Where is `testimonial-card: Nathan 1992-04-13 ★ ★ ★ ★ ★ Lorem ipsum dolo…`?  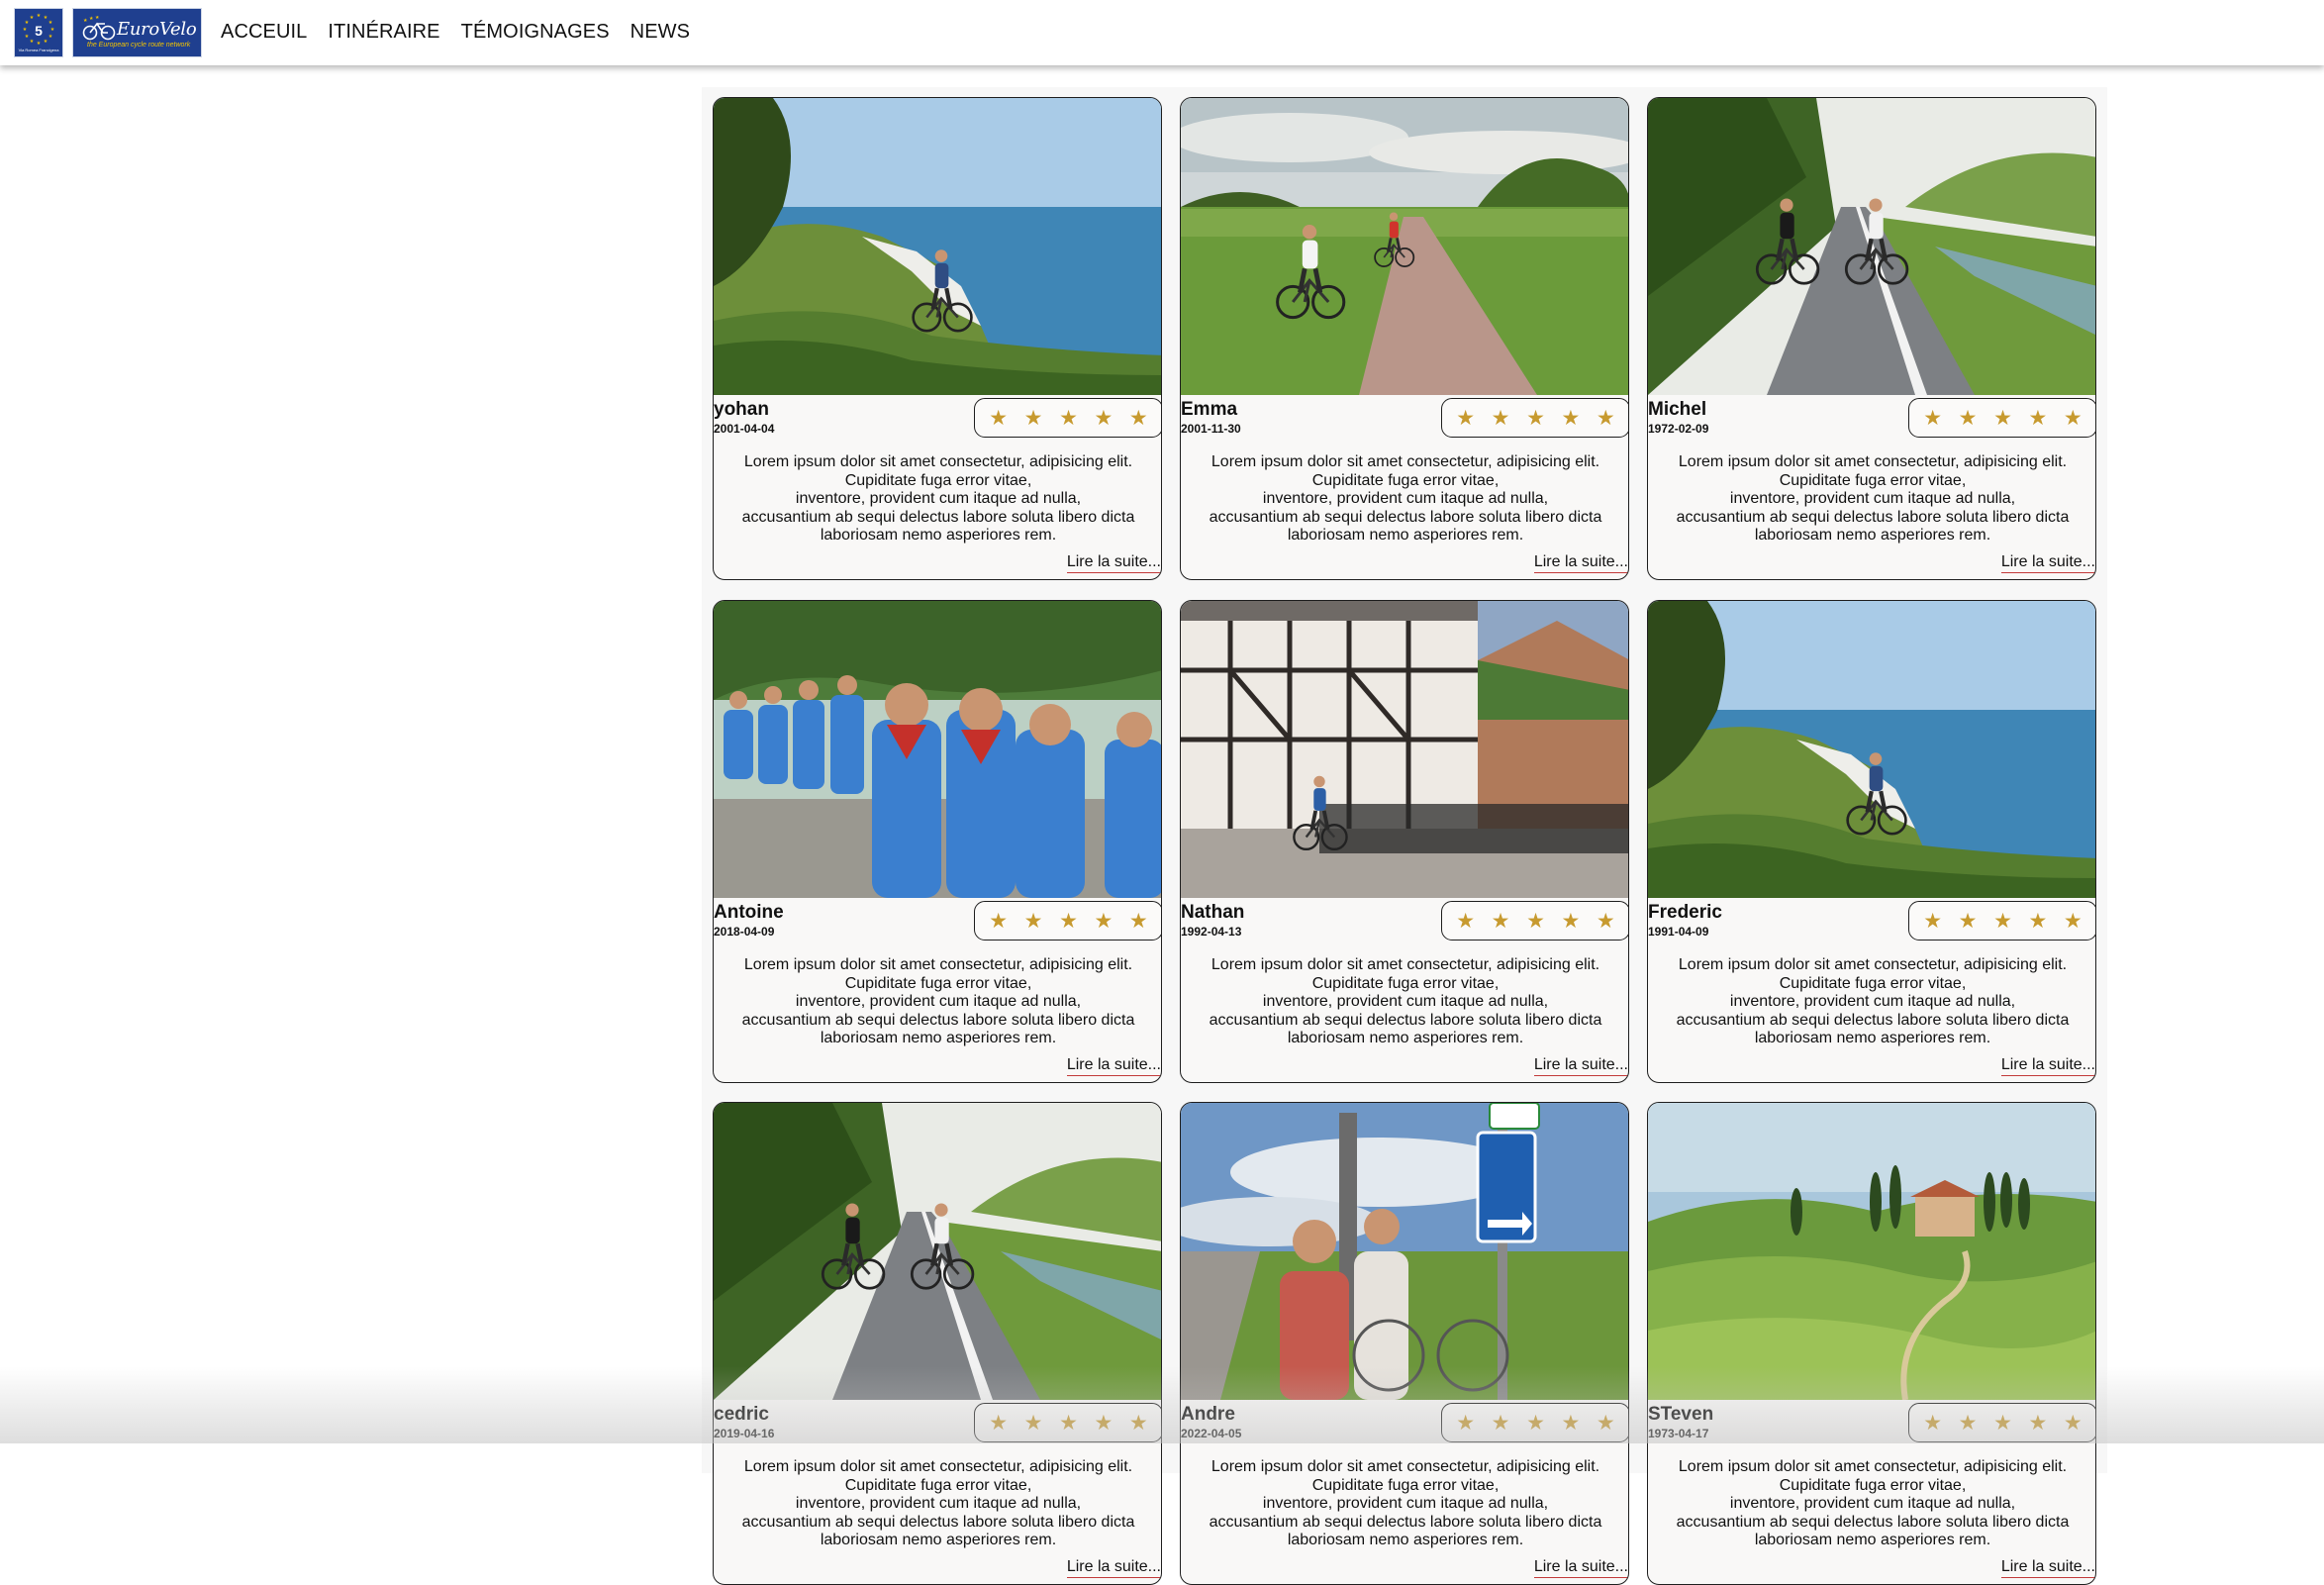 testimonial-card: Nathan 1992-04-13 ★ ★ ★ ★ ★ Lorem ipsum dolo… is located at coordinates (1405, 842).